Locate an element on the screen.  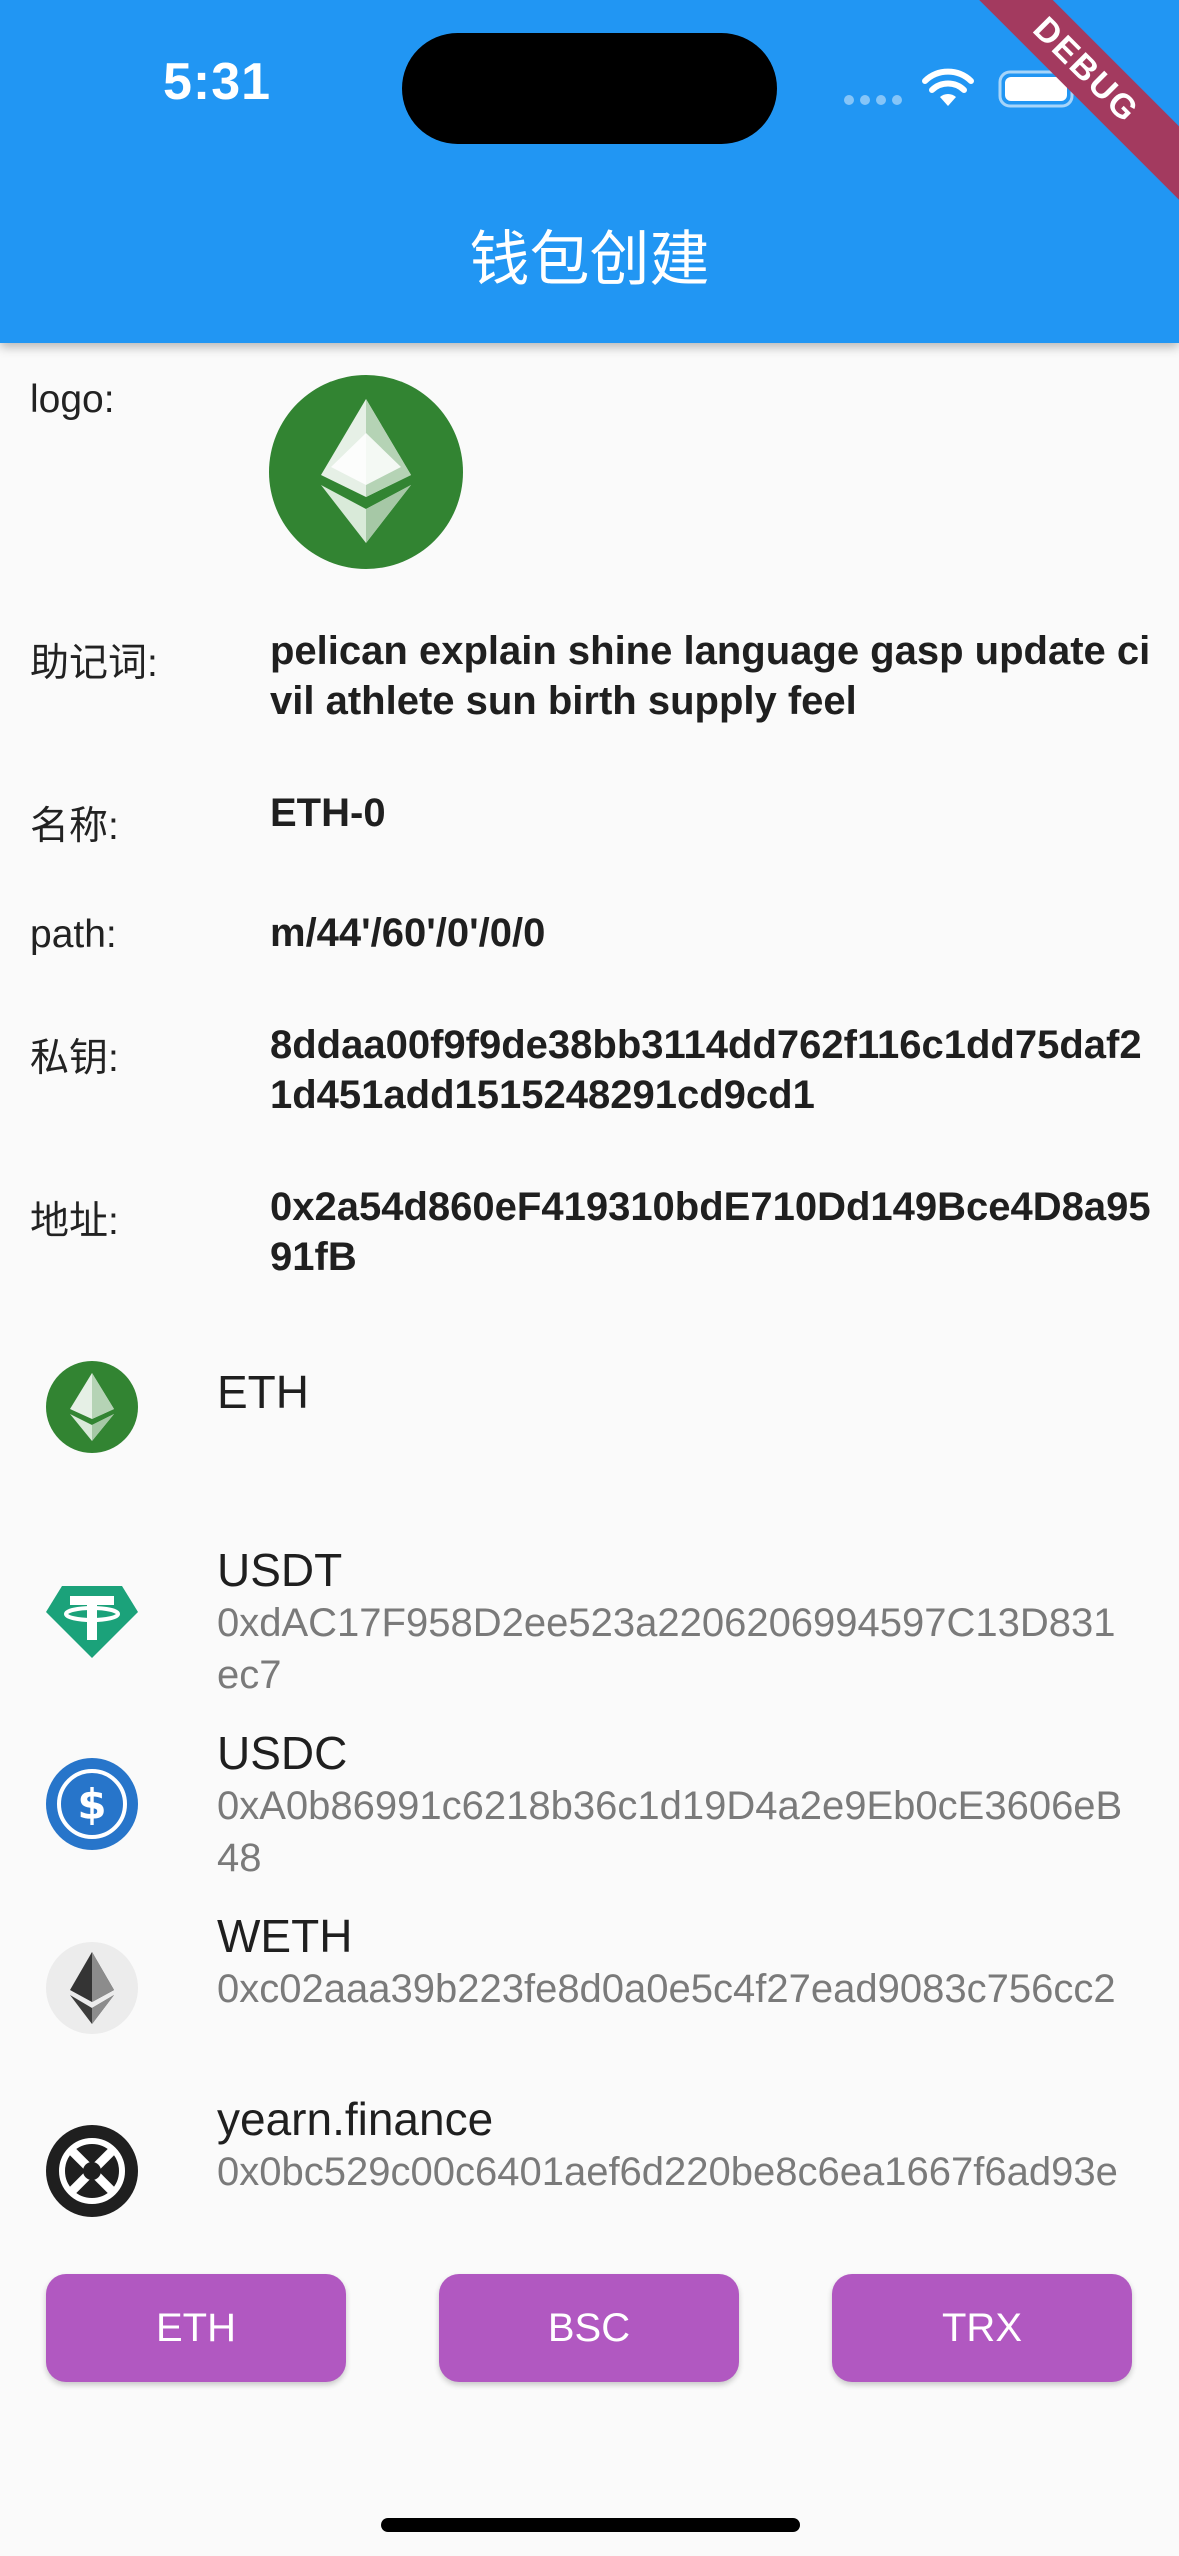
page-title: 钱包创建 is located at coordinates (589, 259).